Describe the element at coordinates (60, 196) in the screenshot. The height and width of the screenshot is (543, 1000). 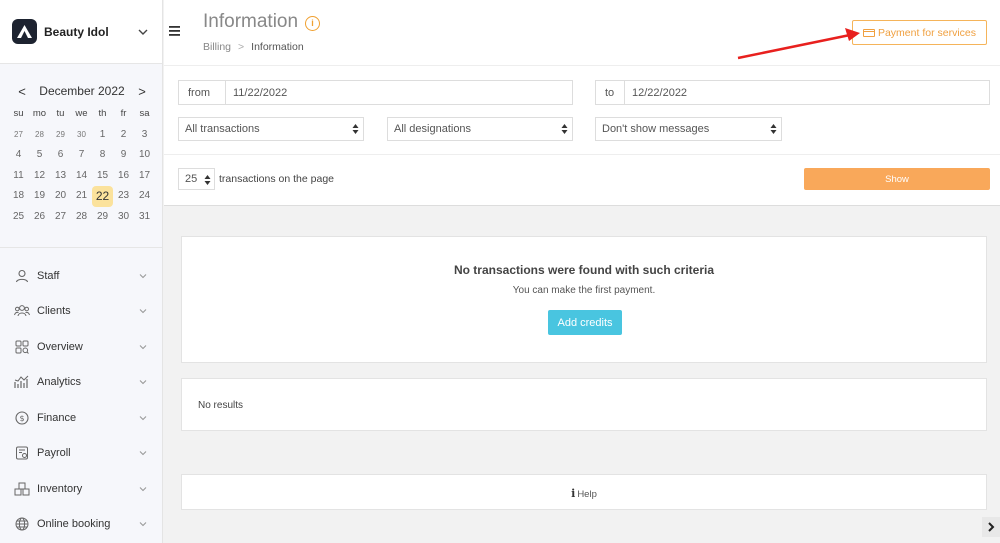
I see `calendar-day: 20` at that location.